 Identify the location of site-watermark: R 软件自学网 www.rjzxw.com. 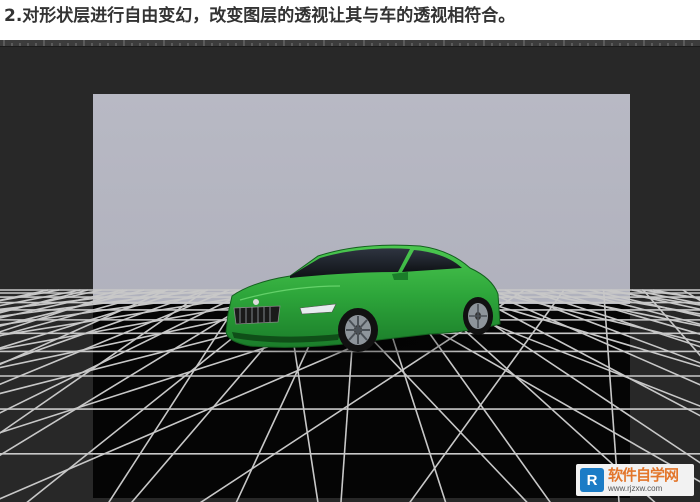
(635, 480).